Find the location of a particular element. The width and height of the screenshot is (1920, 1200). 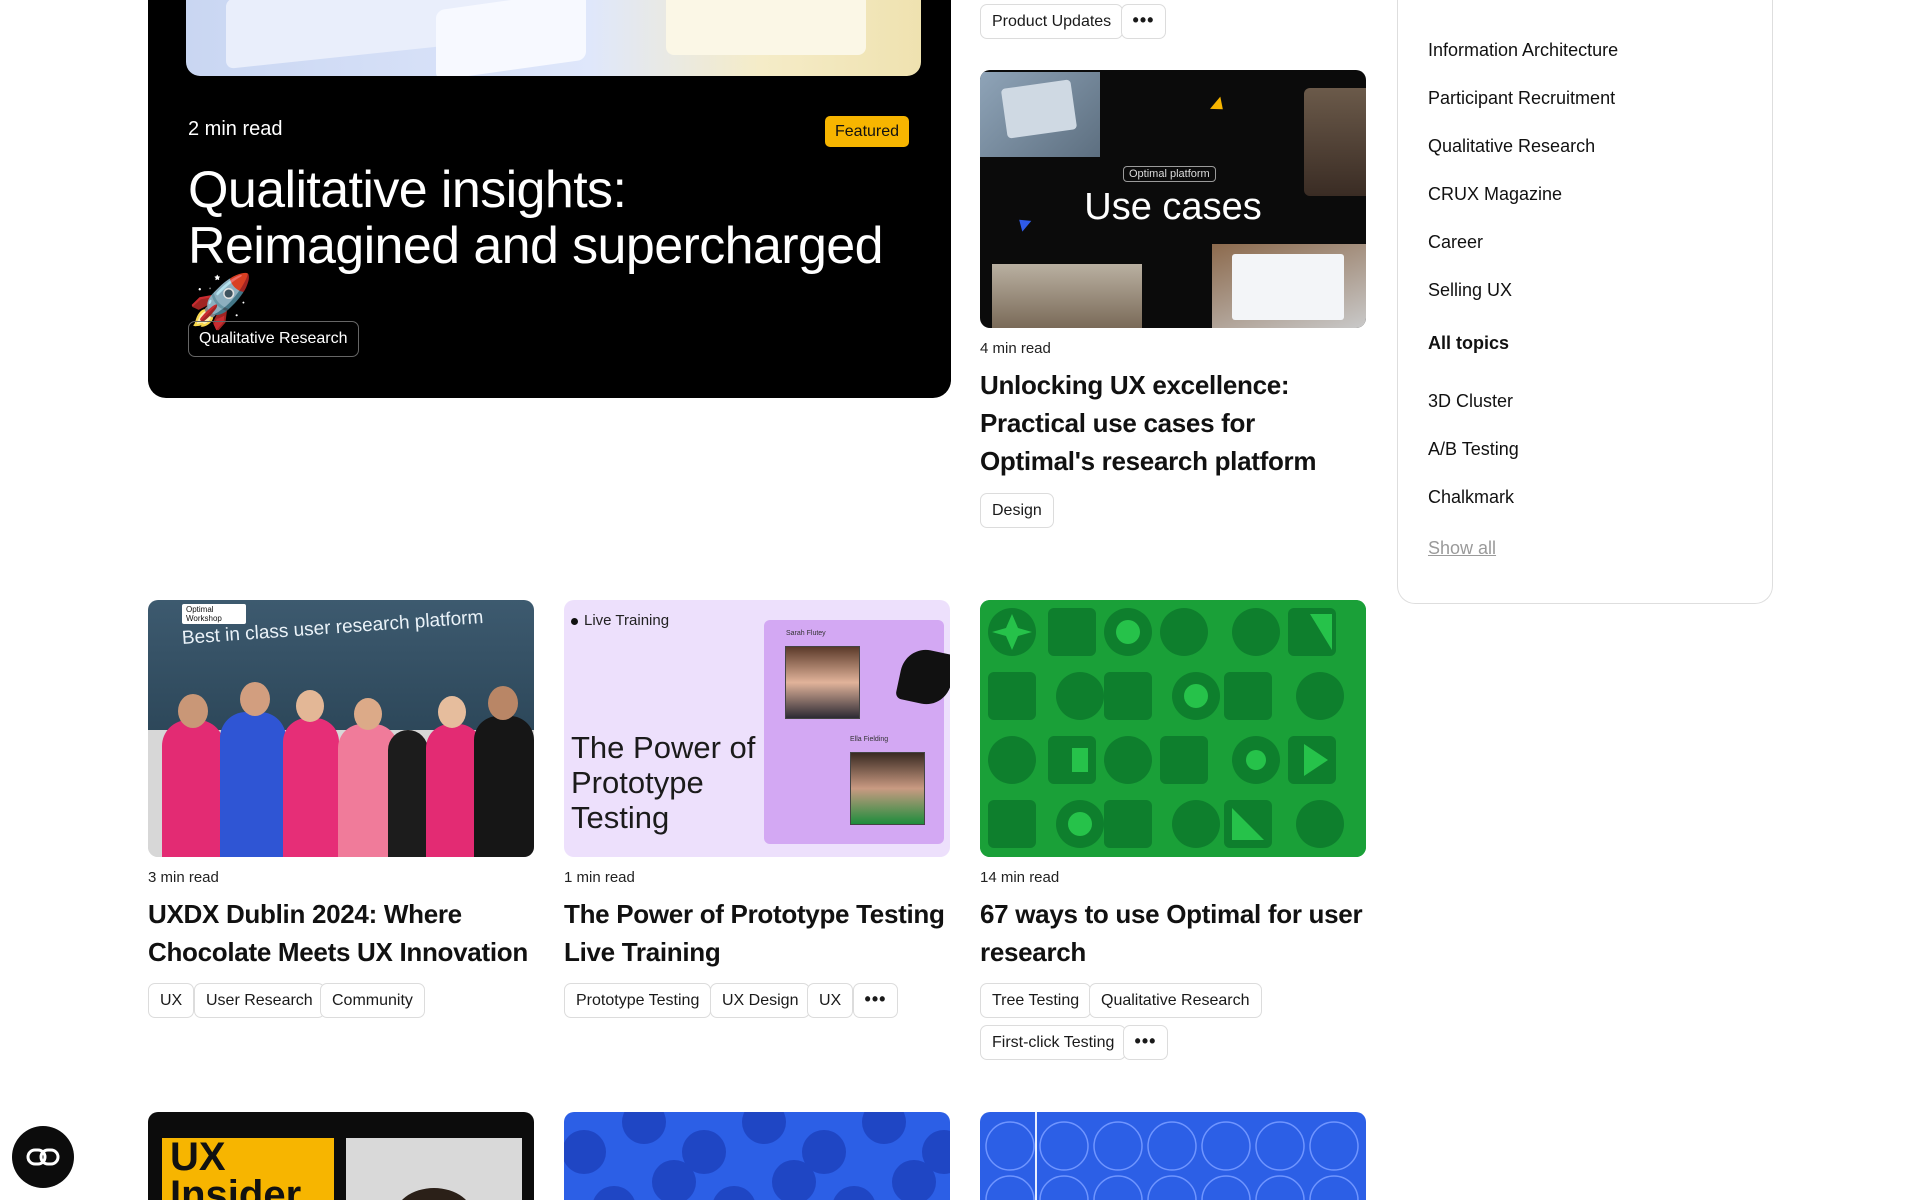

blue-circles-image is located at coordinates (1173, 1156).